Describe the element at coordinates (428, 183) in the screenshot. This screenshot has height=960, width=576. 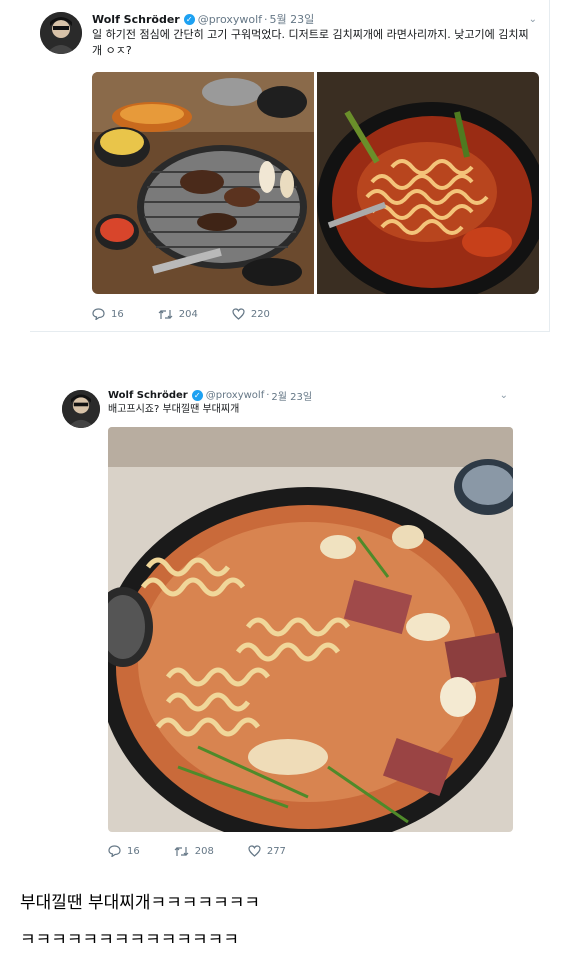
I see `tweet-image-kimchi-stew` at that location.